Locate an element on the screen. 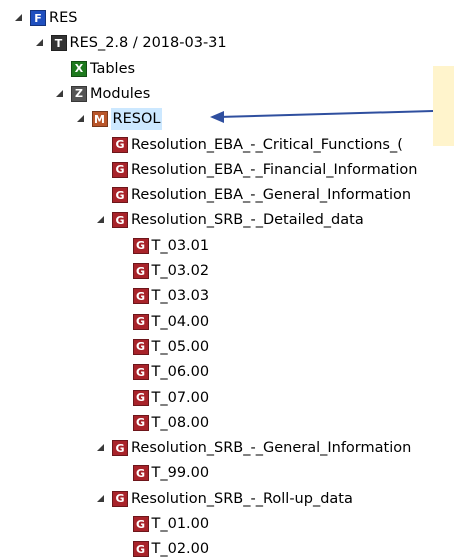 The width and height of the screenshot is (454, 560). tree-node-label: Tables is located at coordinates (113, 68).